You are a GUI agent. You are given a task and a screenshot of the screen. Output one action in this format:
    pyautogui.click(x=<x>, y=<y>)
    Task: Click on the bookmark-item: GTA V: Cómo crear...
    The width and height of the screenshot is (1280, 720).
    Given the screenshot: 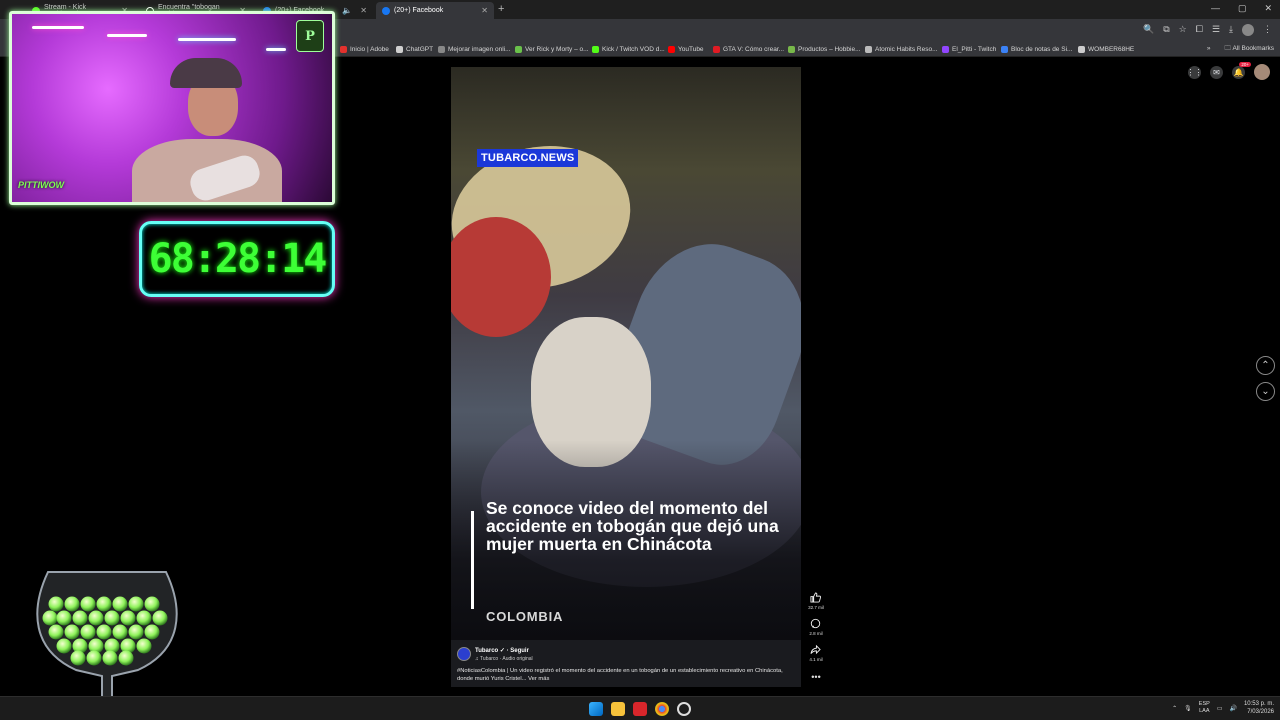 What is the action you would take?
    pyautogui.click(x=748, y=49)
    